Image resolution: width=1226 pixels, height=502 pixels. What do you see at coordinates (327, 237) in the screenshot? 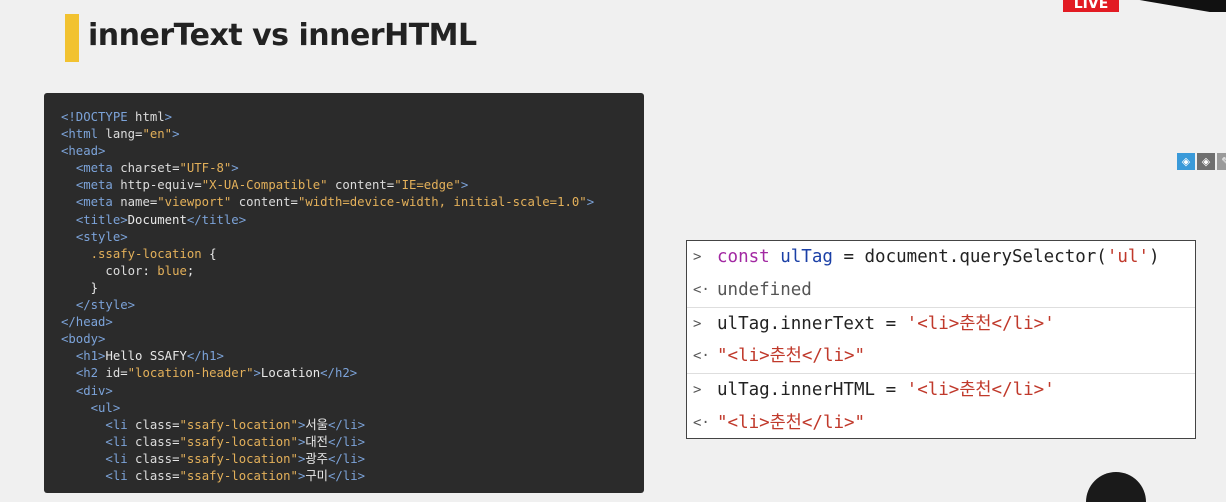
I see `code-line: <style>` at bounding box center [327, 237].